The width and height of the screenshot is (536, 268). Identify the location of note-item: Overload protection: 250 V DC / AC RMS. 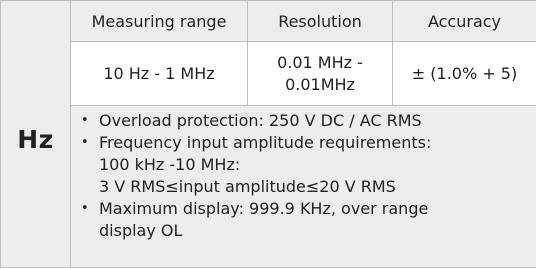
(303, 121).